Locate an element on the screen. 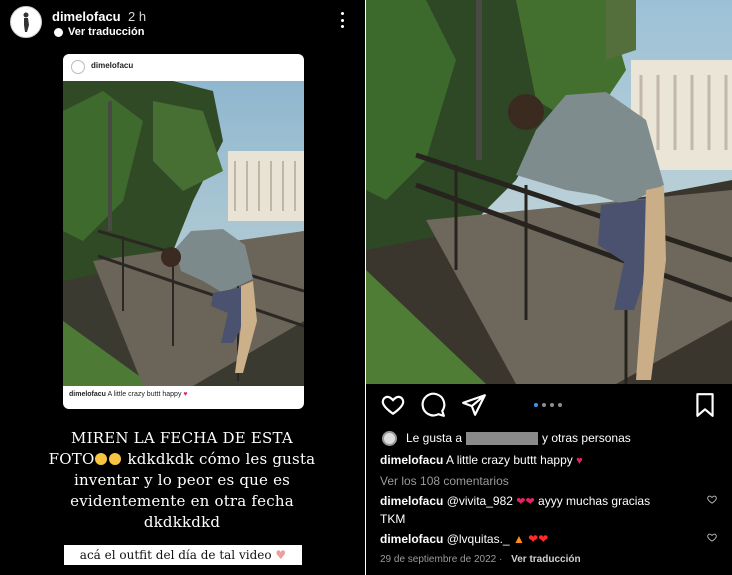 This screenshot has width=732, height=575. card-header: dimelofacu is located at coordinates (183, 67).